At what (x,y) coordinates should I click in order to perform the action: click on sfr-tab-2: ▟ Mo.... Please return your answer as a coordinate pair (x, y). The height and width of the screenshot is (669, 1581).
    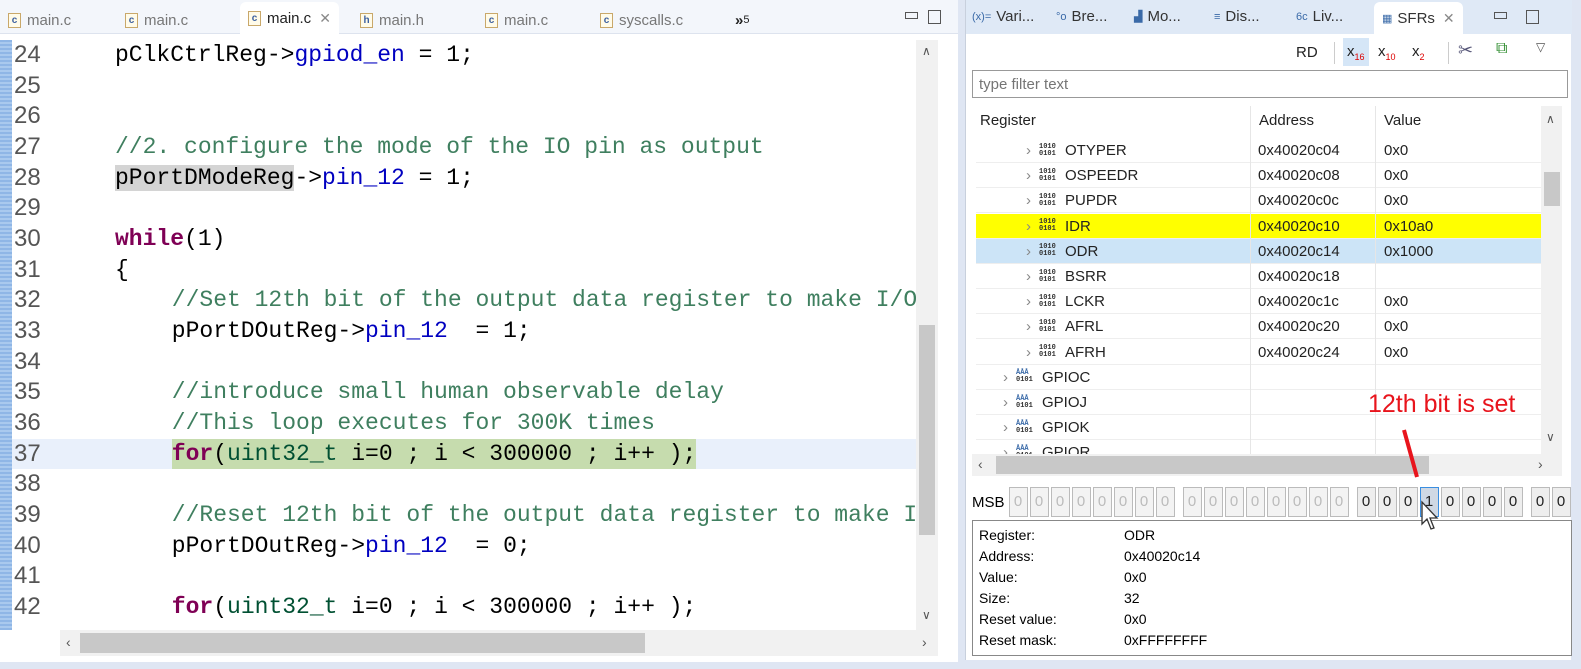
    Looking at the image, I should click on (1157, 16).